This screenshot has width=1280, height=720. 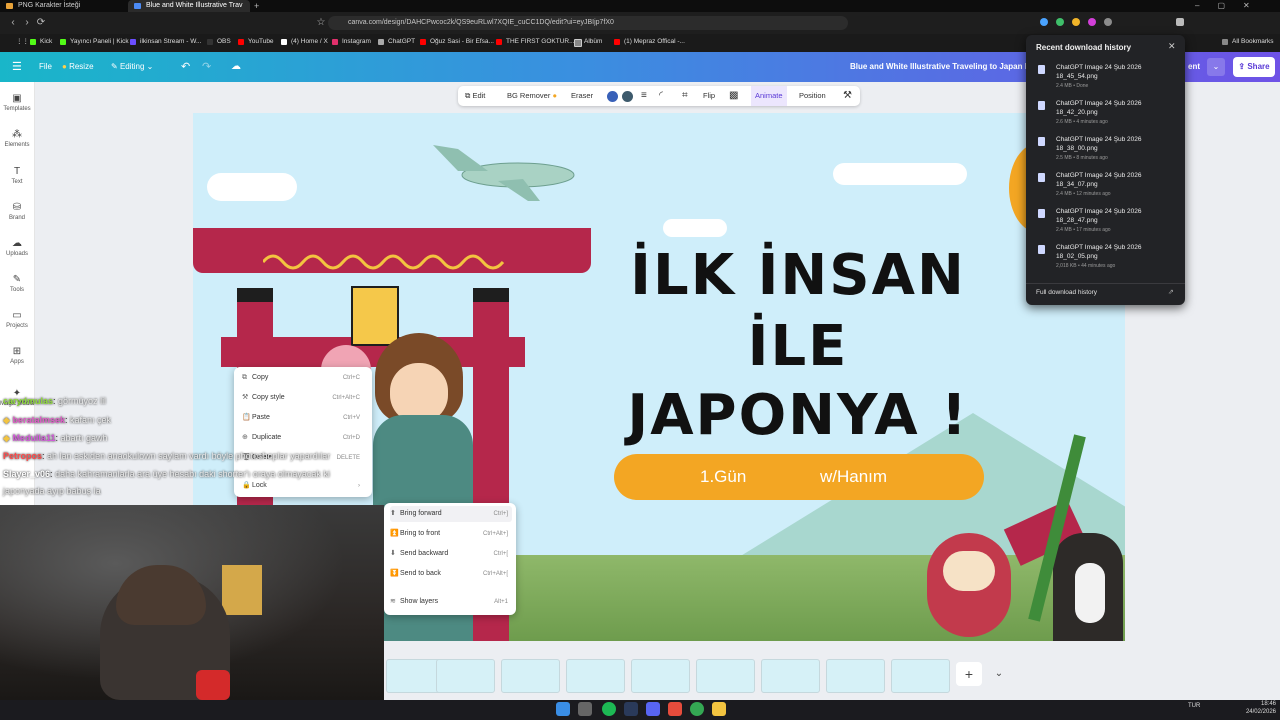 What do you see at coordinates (799, 477) in the screenshot?
I see `day-banner: 1.Gün w/Hanım` at bounding box center [799, 477].